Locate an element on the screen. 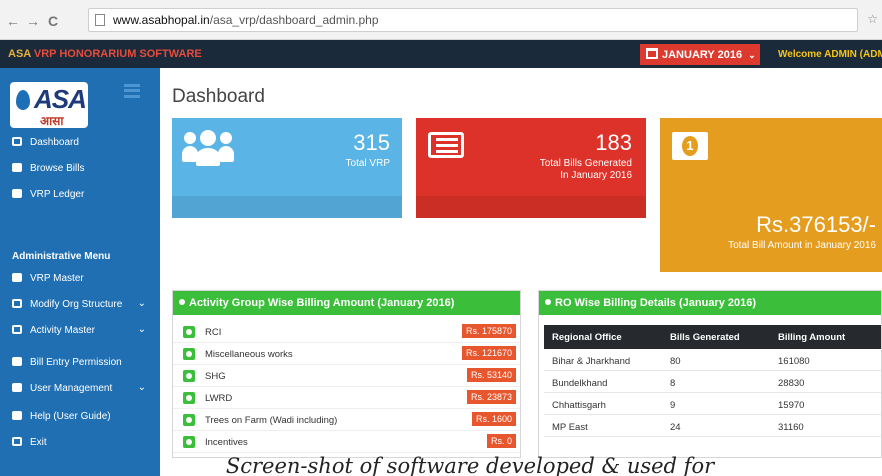  sidebar-item-activity-master: Activity Master ⌄ is located at coordinates (80, 331).